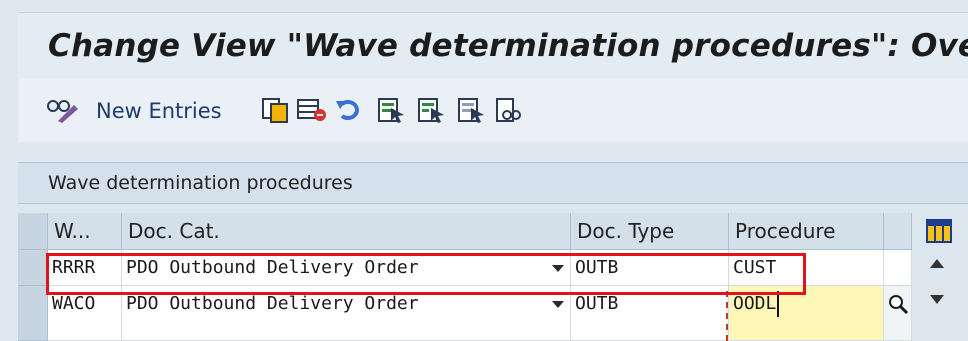 This screenshot has width=968, height=341. Describe the element at coordinates (898, 268) in the screenshot. I see `table-cell-empty` at that location.